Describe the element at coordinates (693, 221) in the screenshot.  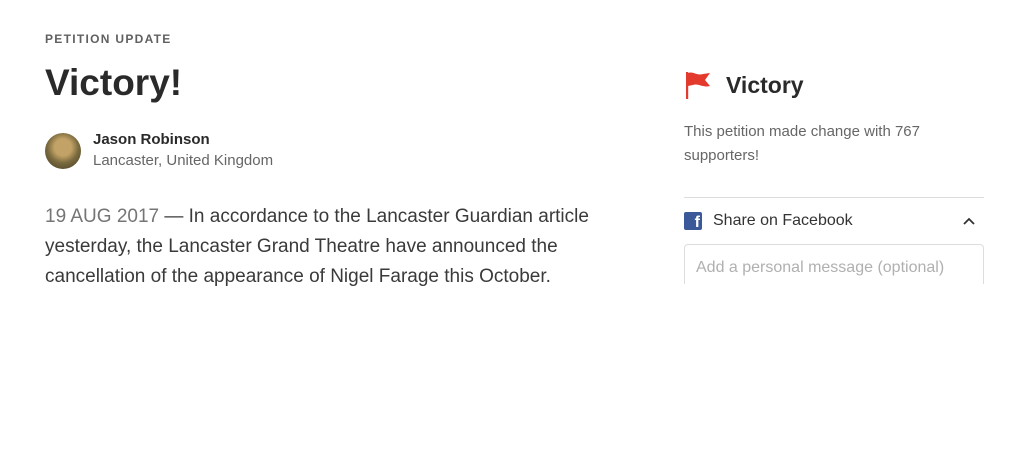
I see `facebook-icon: f` at that location.